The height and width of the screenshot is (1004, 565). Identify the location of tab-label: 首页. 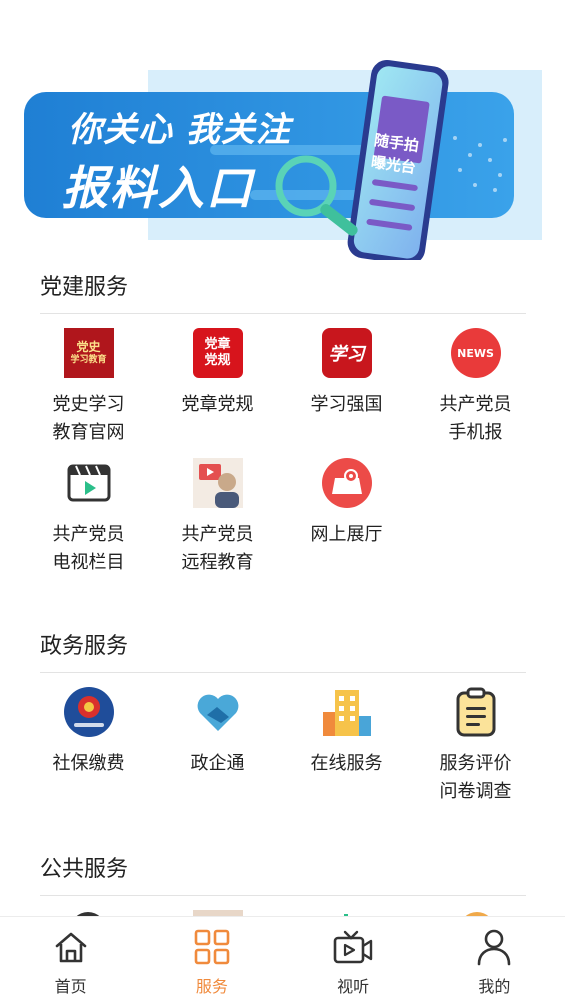
(70, 986).